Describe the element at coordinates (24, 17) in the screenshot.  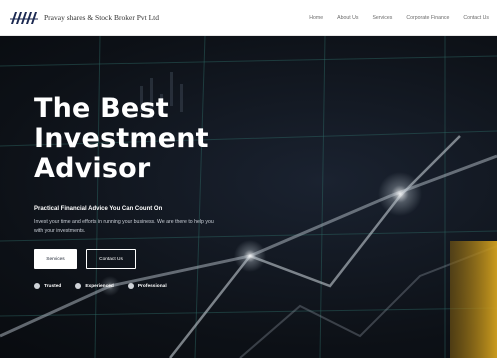
I see `brand-logo-icon` at that location.